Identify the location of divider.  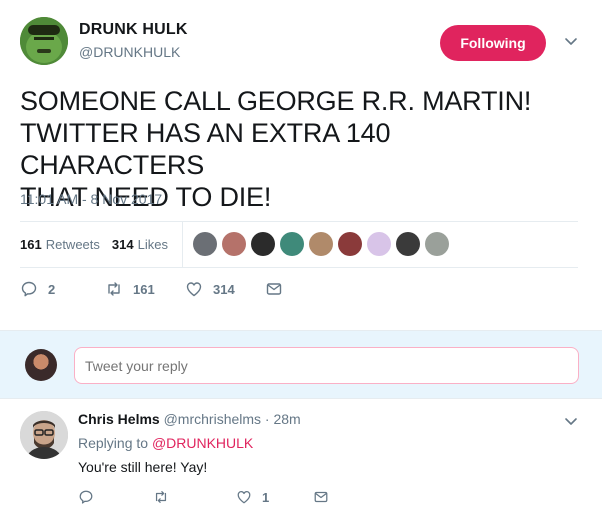
(299, 267).